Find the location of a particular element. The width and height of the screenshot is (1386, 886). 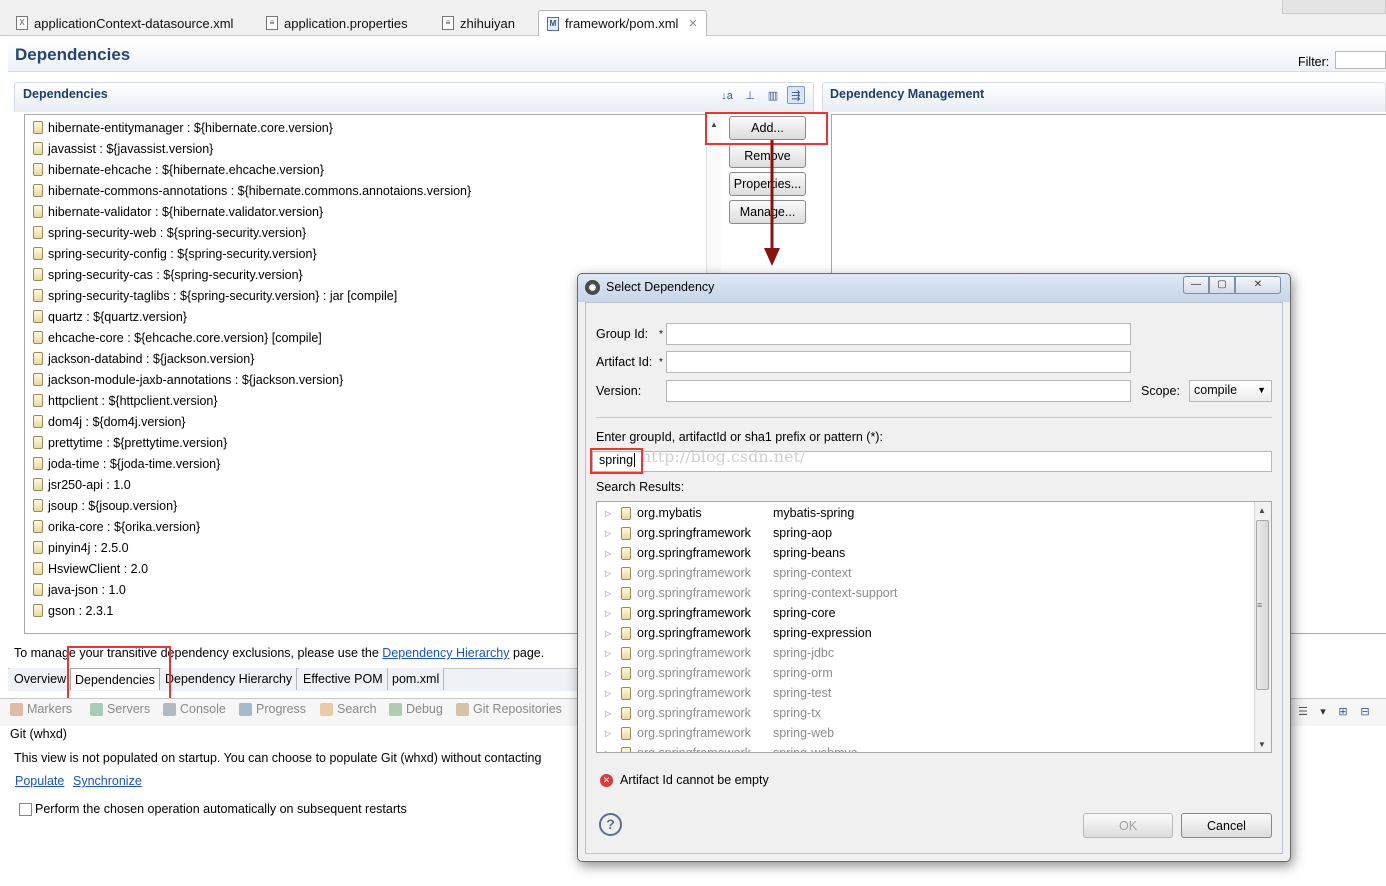

view-tab-search: Search is located at coordinates (348, 709).